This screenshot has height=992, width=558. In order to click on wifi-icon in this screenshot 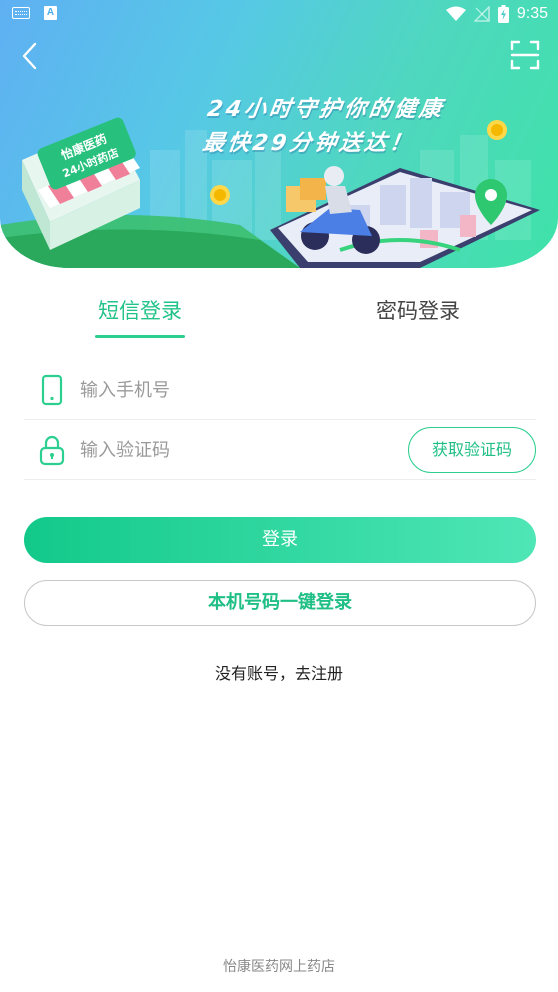, I will do `click(455, 13)`.